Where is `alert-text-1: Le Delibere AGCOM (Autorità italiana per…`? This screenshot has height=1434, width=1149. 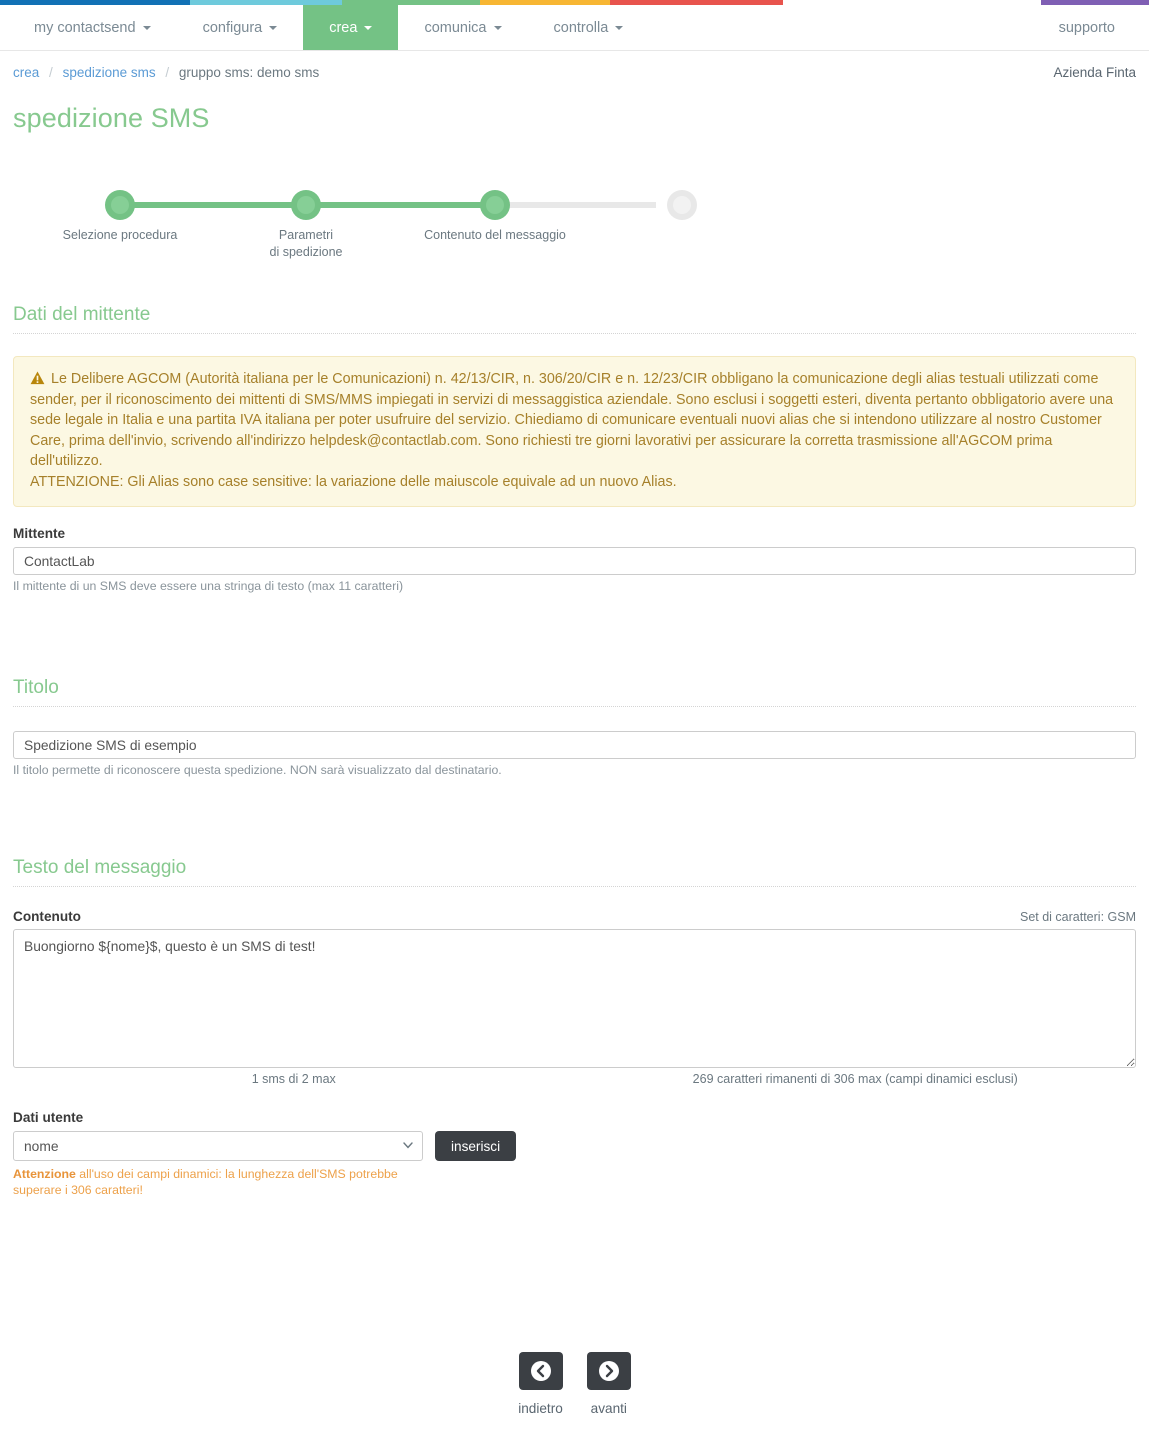 alert-text-1: Le Delibere AGCOM (Autorità italiana per… is located at coordinates (572, 420).